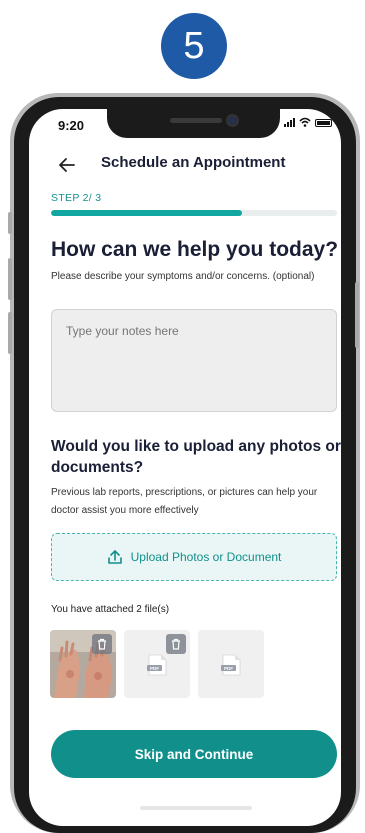 This screenshot has width=365, height=833. Describe the element at coordinates (110, 609) in the screenshot. I see `attached-files-count: You have attached 2 file(s)` at that location.